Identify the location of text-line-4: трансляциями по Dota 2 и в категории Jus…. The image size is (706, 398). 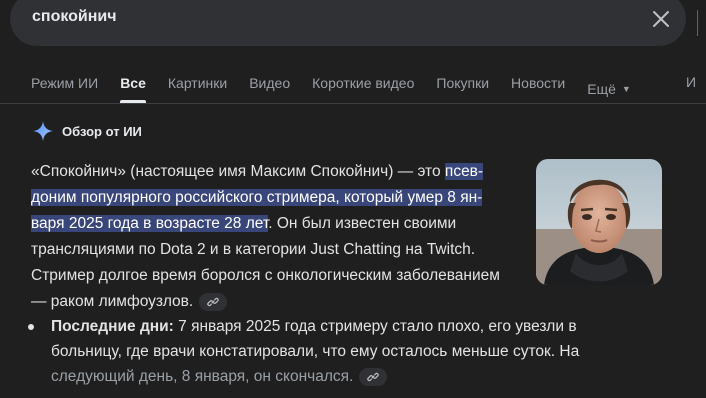
(253, 249).